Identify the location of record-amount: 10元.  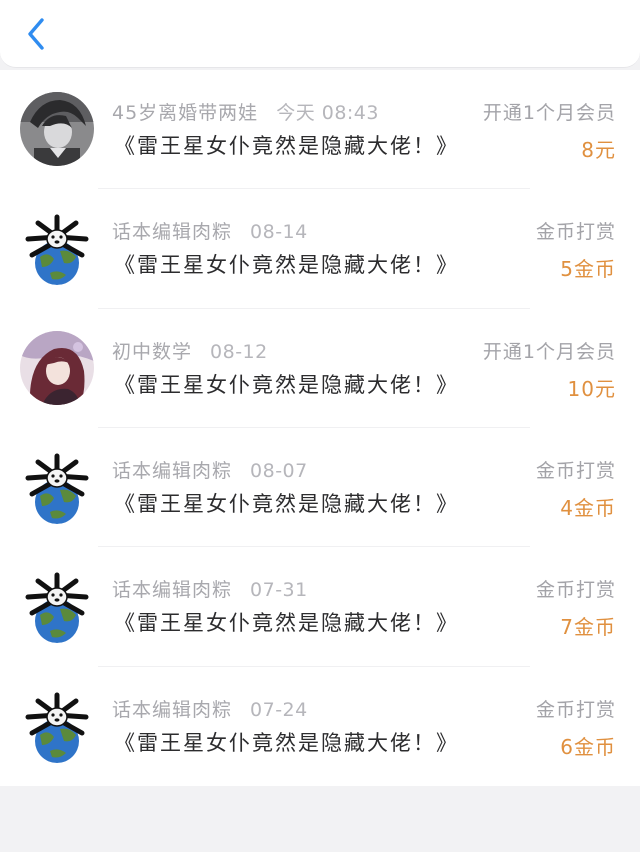
(591, 388).